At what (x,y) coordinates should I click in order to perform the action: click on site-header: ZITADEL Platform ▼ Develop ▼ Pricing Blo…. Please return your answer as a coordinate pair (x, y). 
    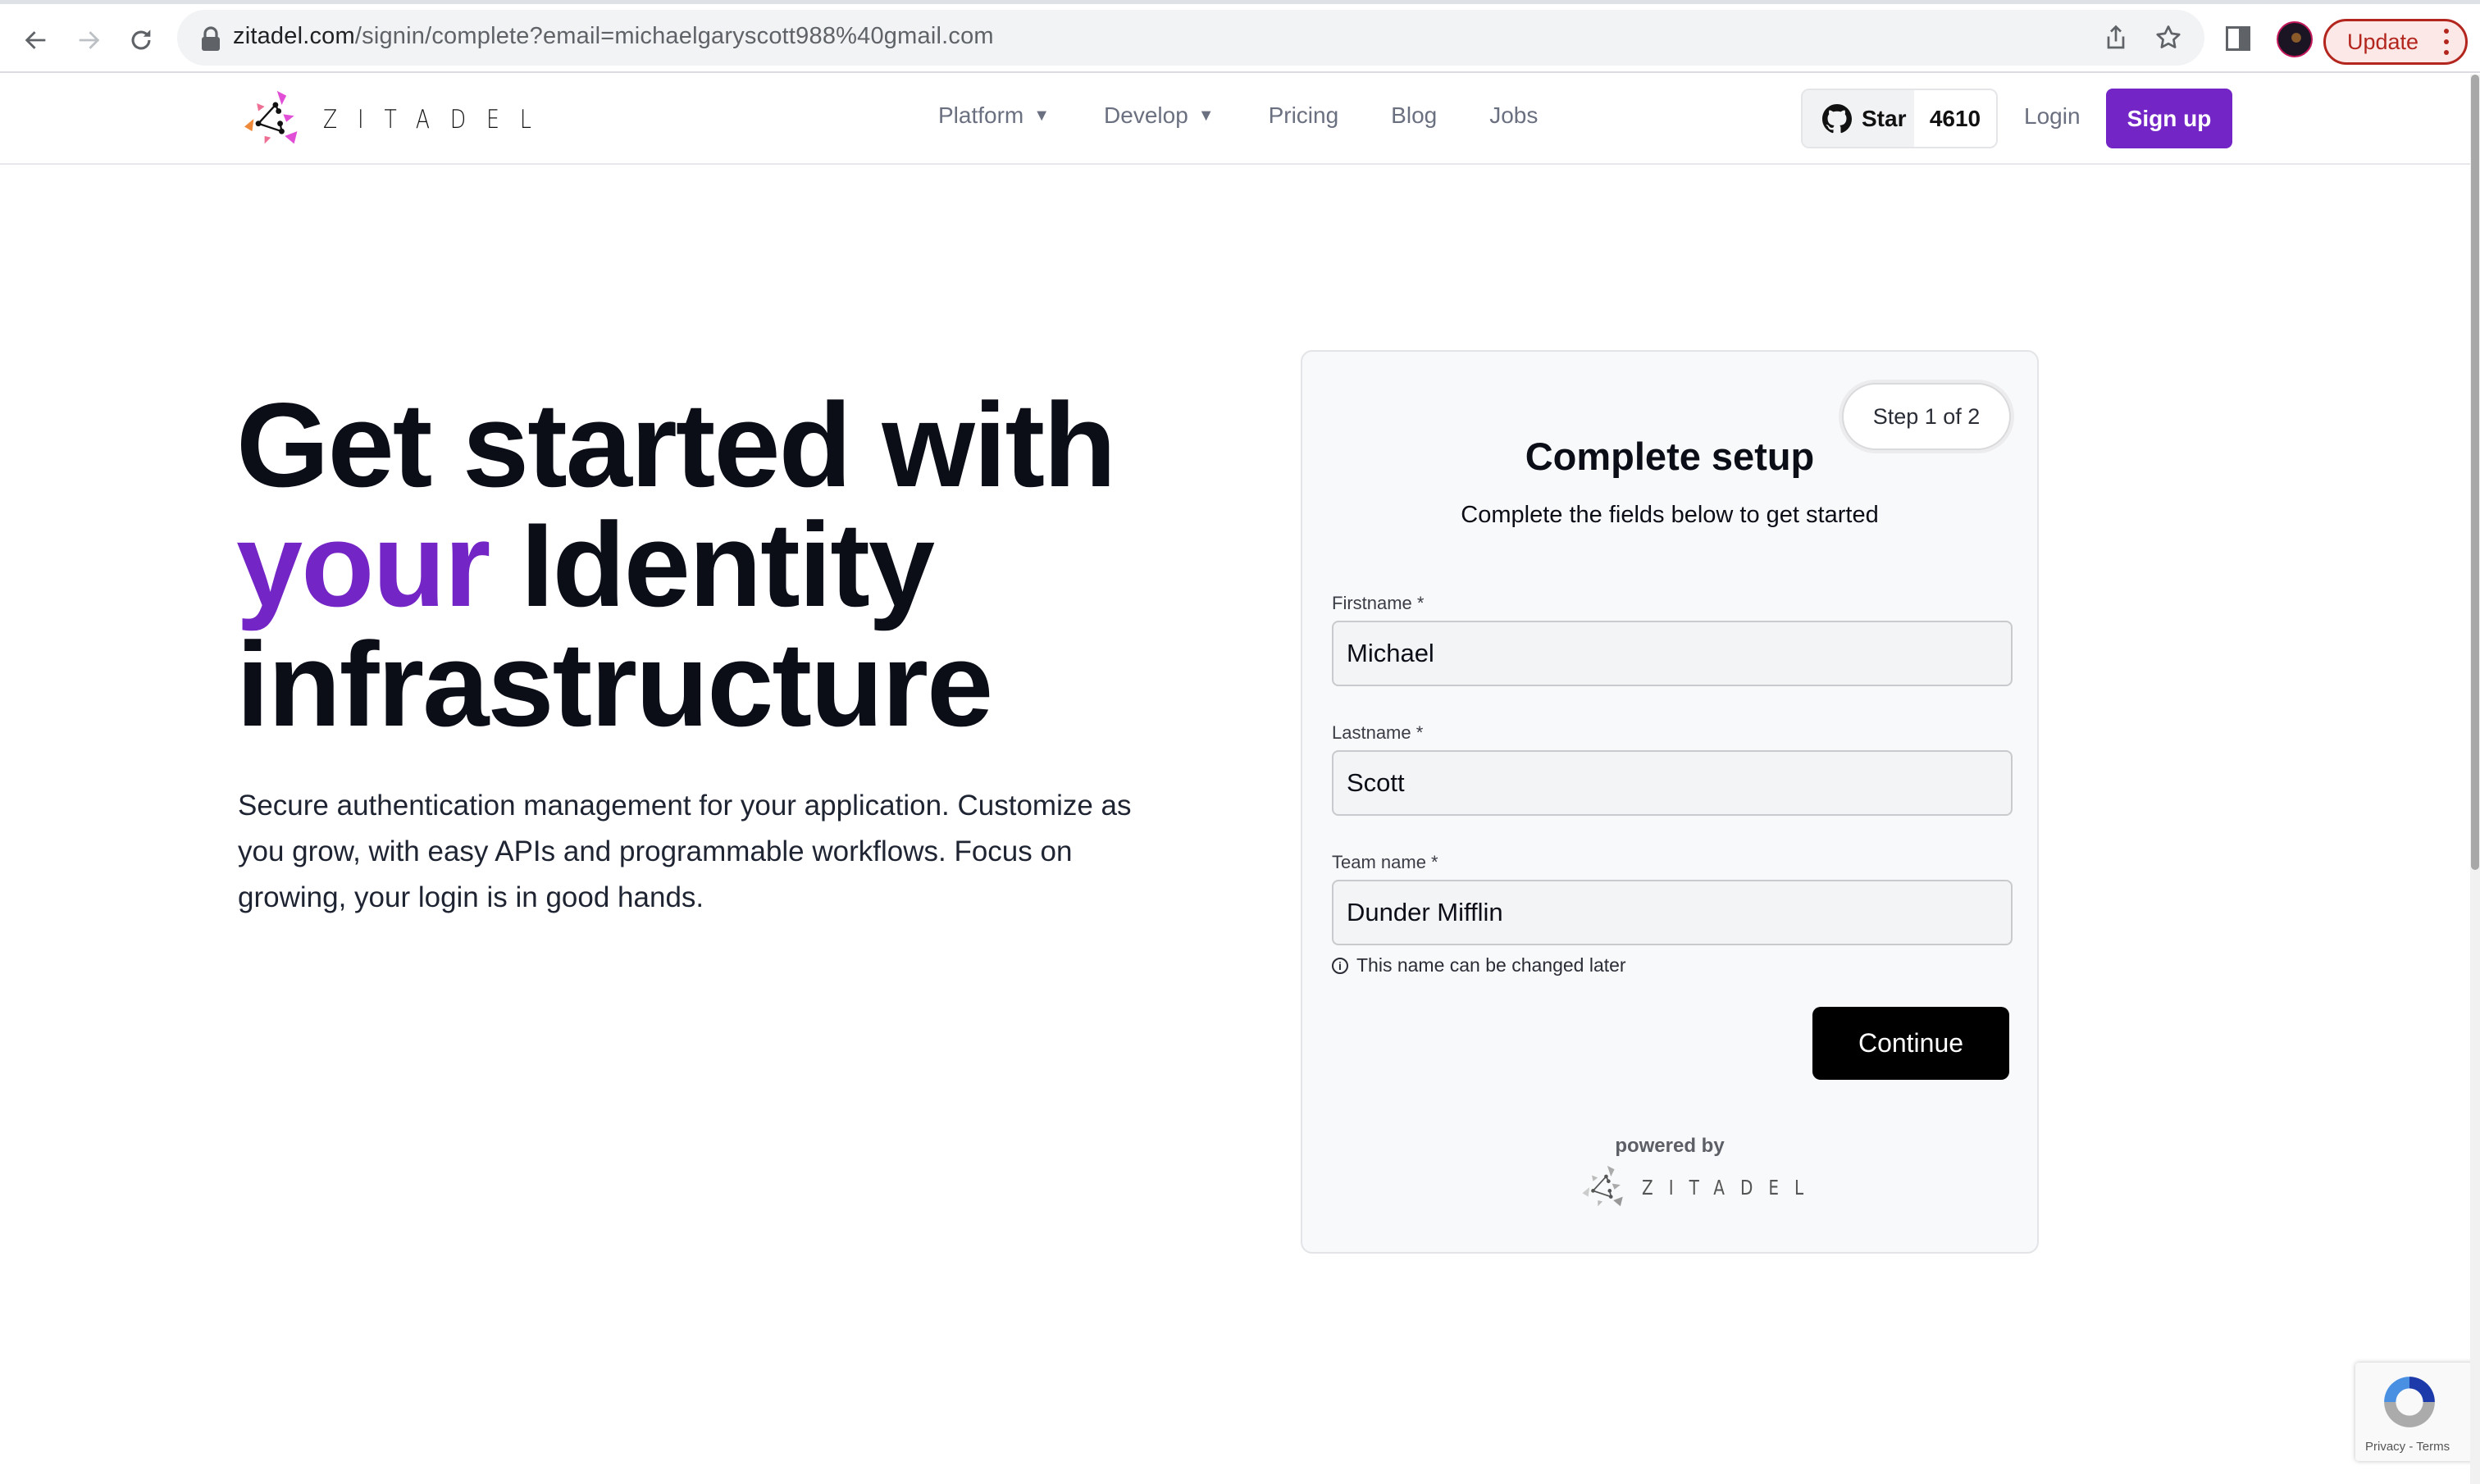
    Looking at the image, I should click on (1235, 120).